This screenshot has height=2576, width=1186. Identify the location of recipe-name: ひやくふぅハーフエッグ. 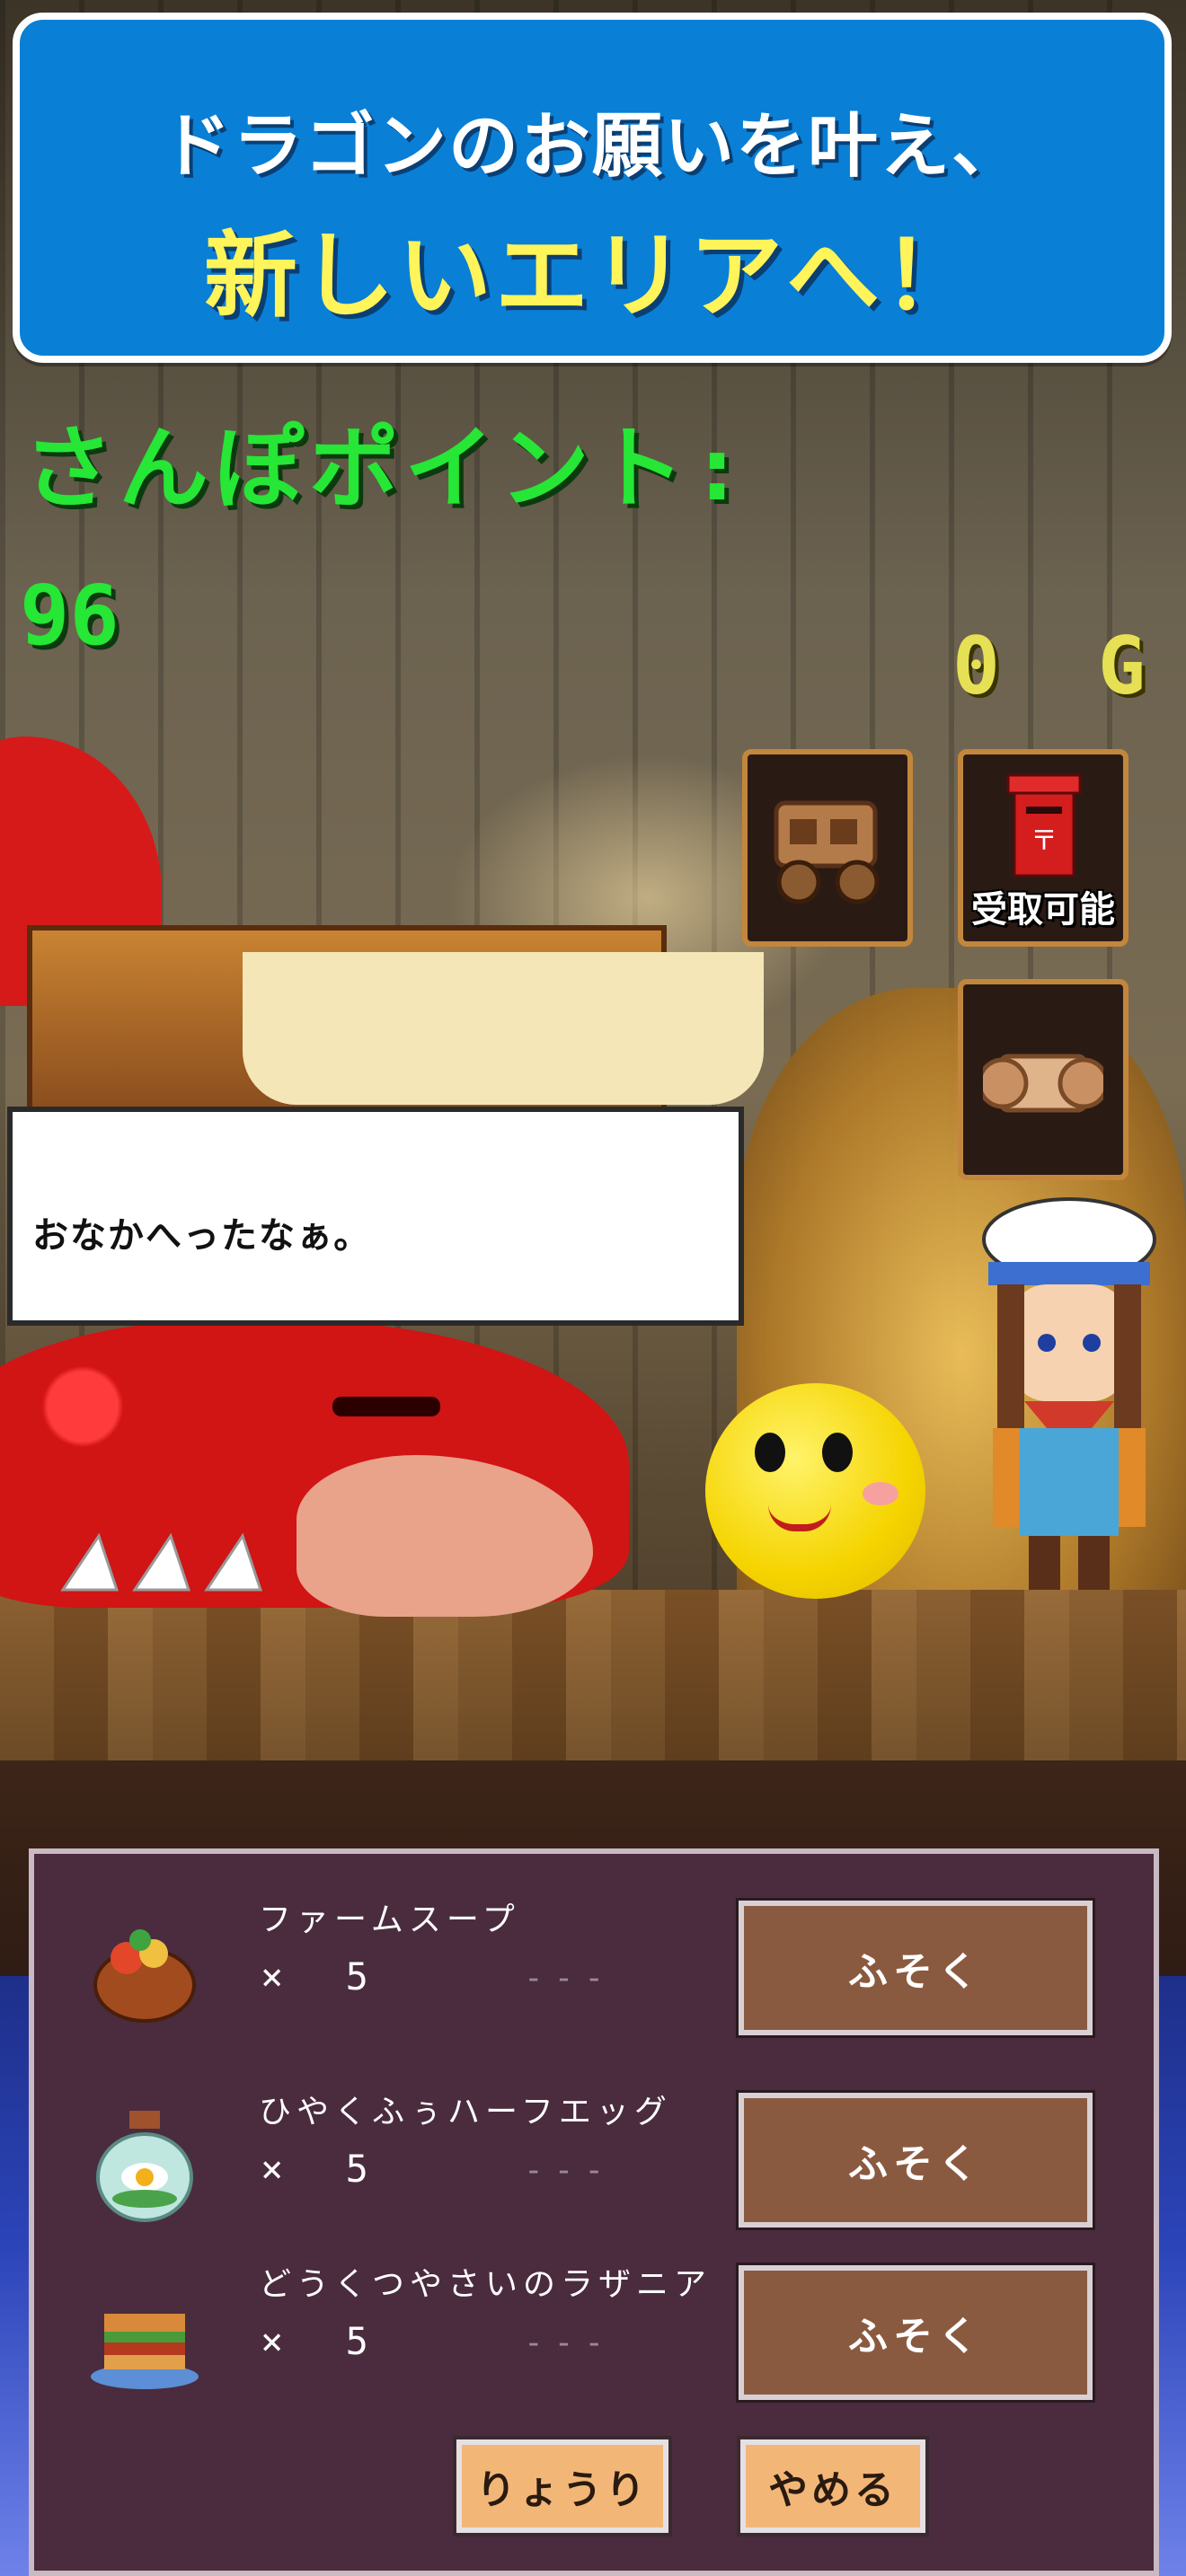
(465, 2112).